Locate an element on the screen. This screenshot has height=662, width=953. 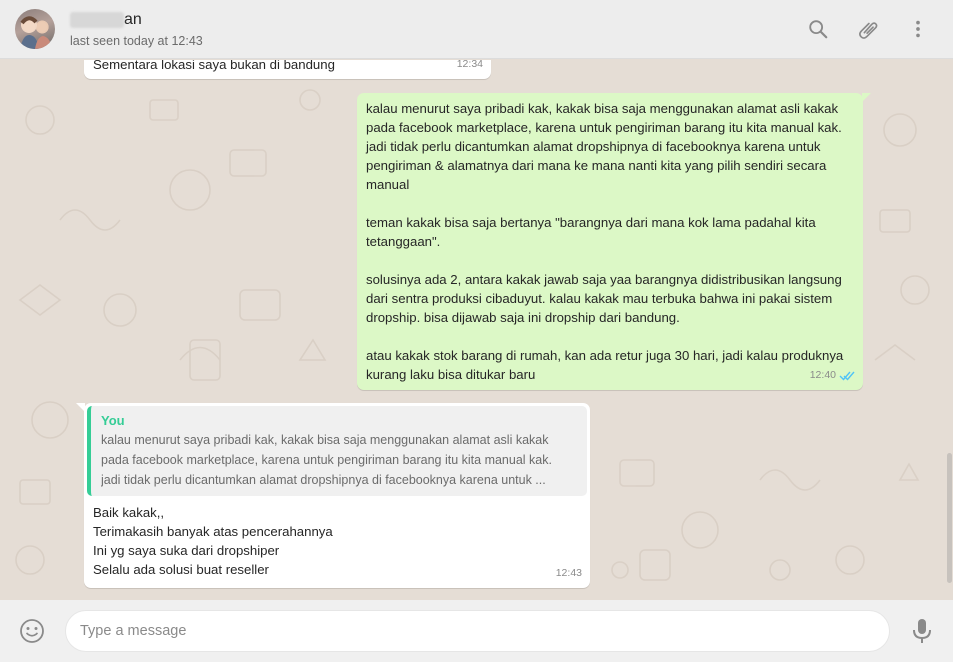
attach-button is located at coordinates (868, 29).